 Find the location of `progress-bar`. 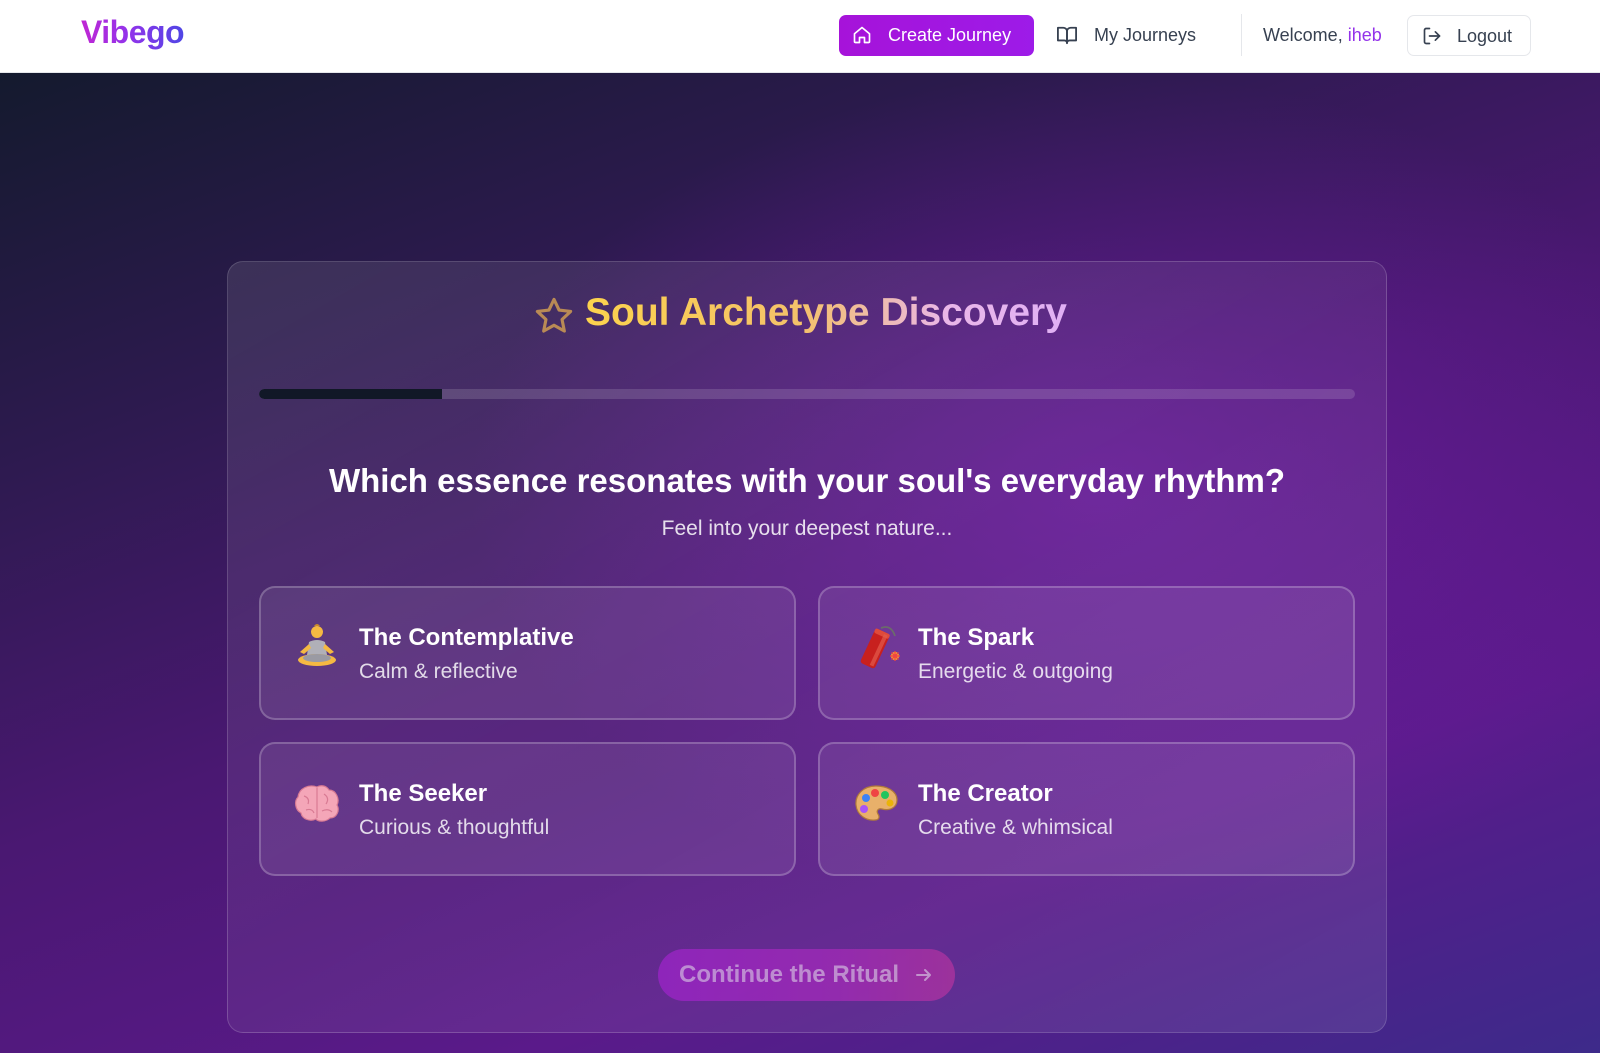

progress-bar is located at coordinates (807, 394).